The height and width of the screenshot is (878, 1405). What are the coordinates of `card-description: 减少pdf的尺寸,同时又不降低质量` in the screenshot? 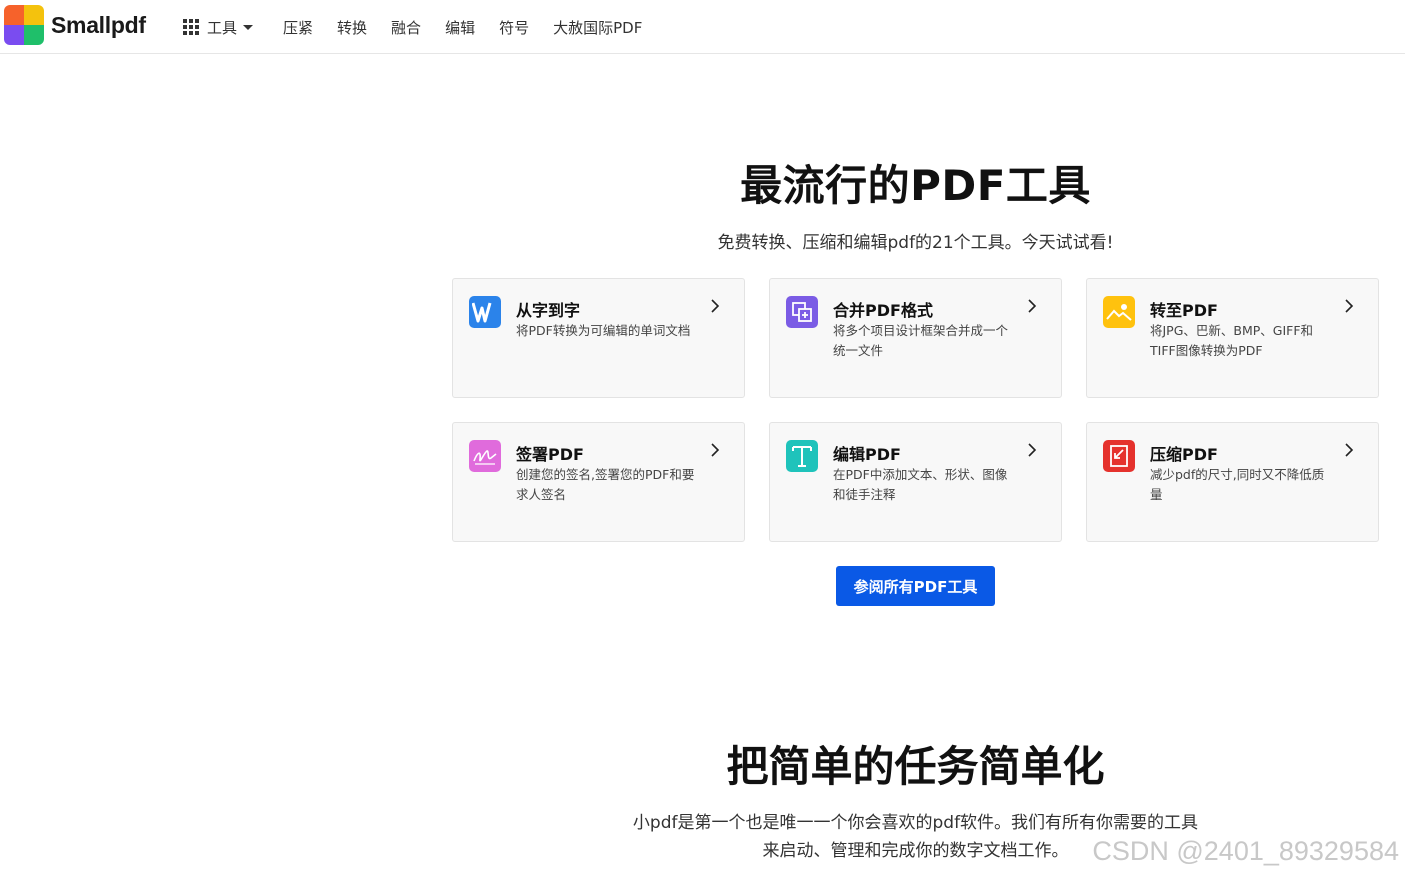 It's located at (1237, 484).